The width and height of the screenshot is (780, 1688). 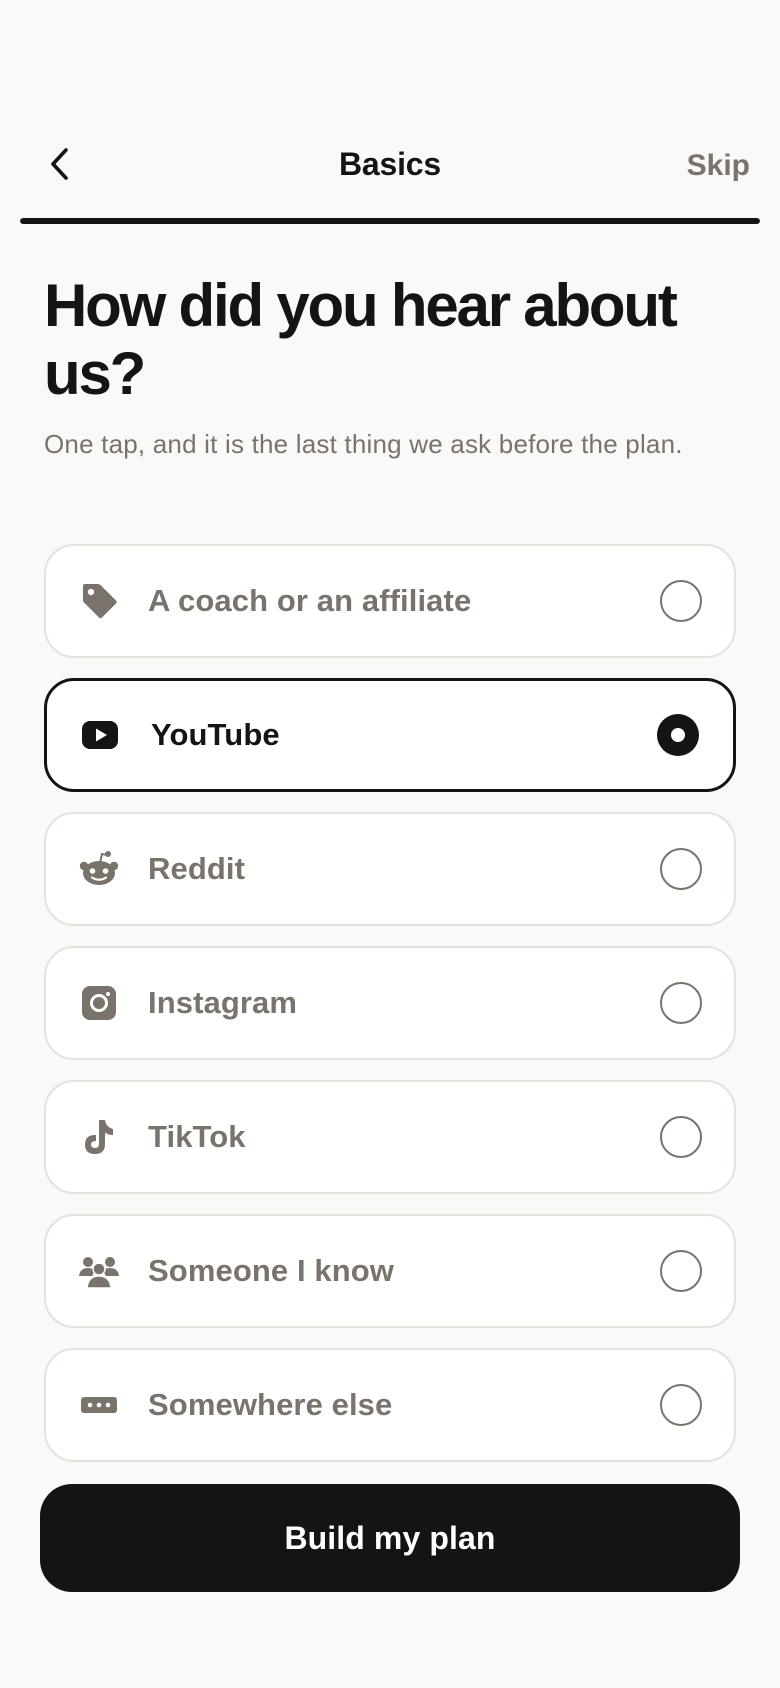 What do you see at coordinates (390, 735) in the screenshot?
I see `option-youtube: YouTube` at bounding box center [390, 735].